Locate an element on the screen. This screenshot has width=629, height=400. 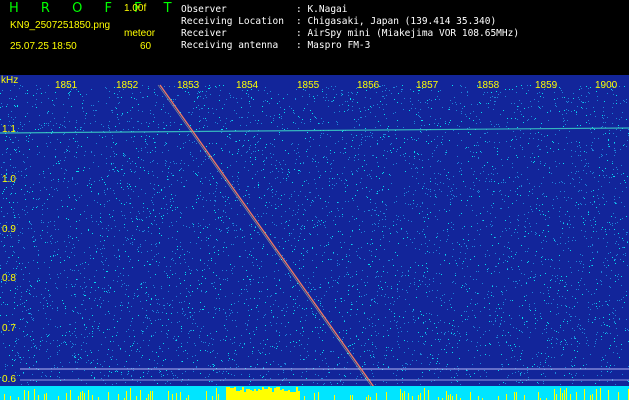
freq-tick-label: 0.8 is located at coordinates (9, 278).